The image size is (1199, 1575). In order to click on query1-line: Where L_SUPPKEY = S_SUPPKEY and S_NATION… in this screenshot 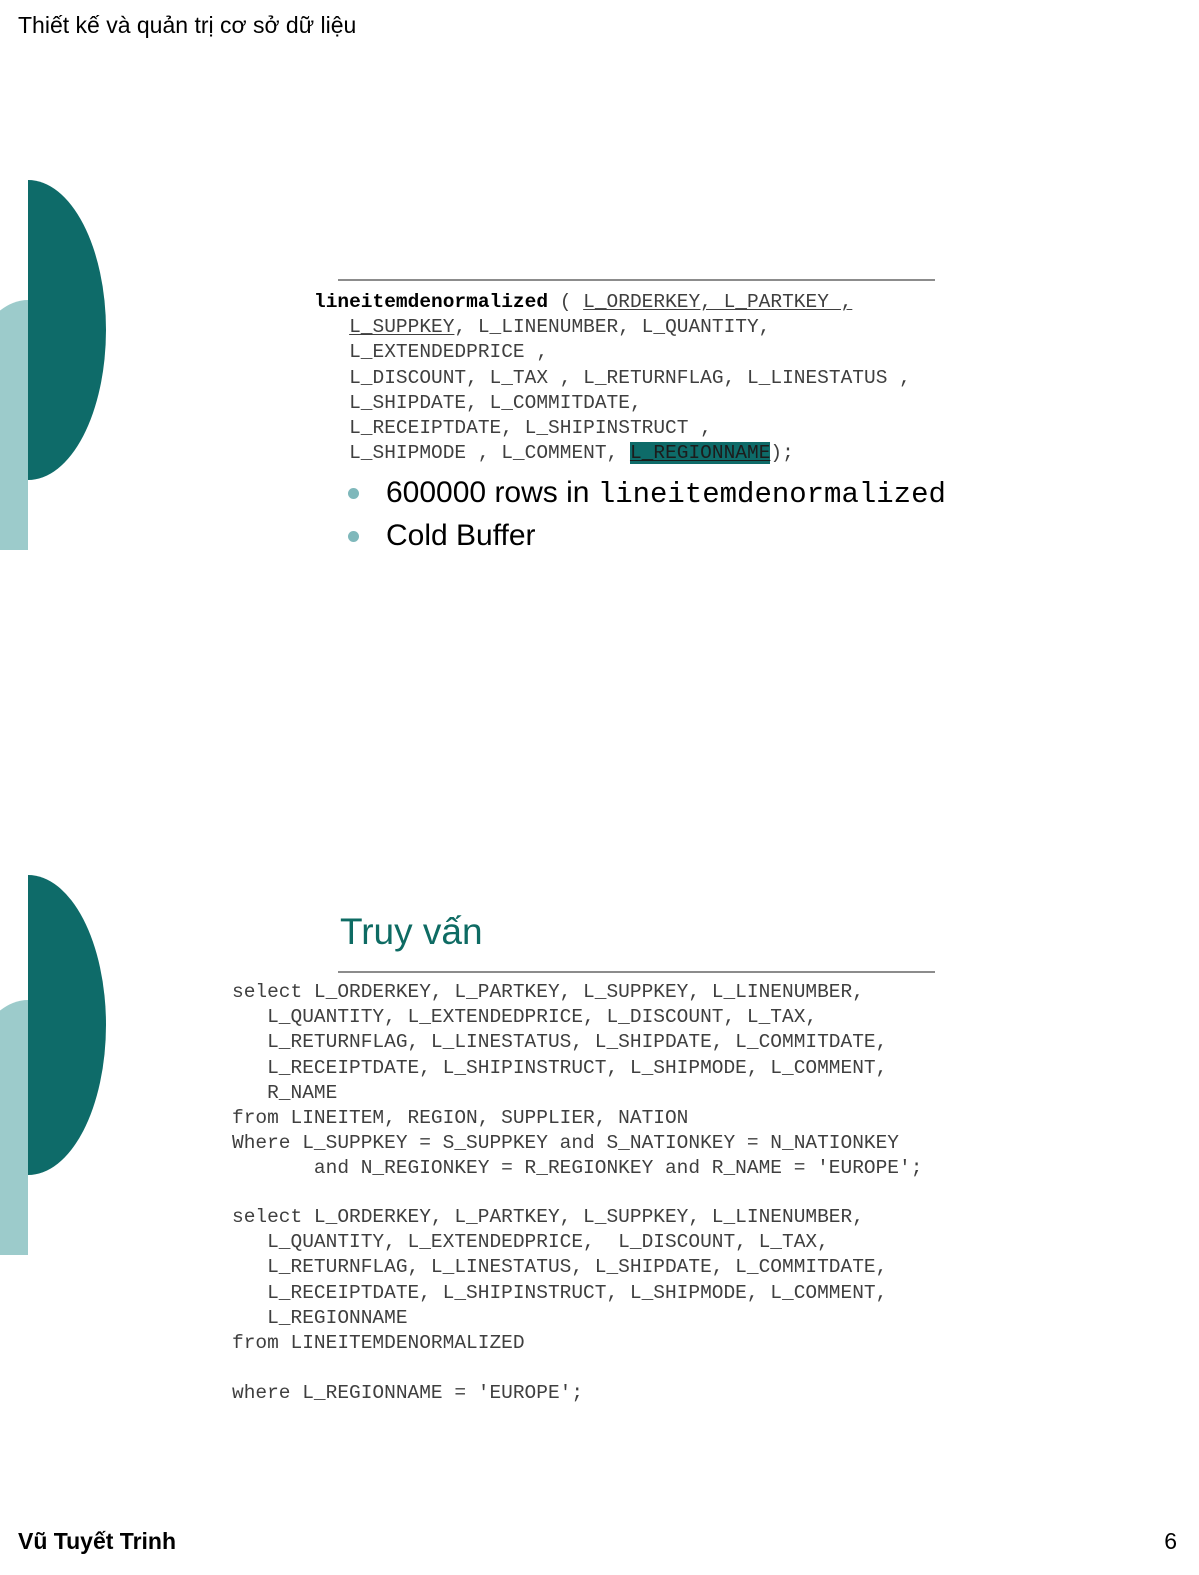, I will do `click(566, 1143)`.